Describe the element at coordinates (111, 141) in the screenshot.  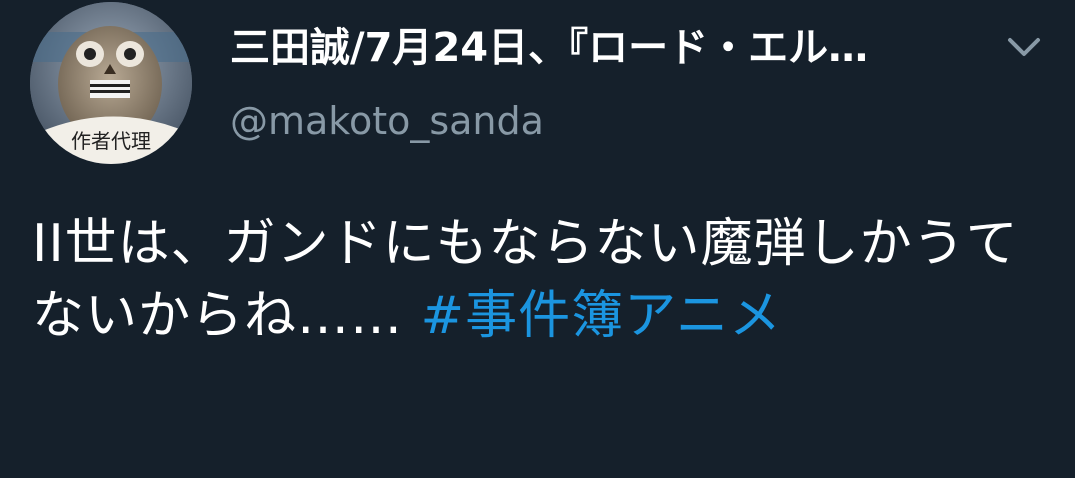
I see `avatar-caption: 作者代理` at that location.